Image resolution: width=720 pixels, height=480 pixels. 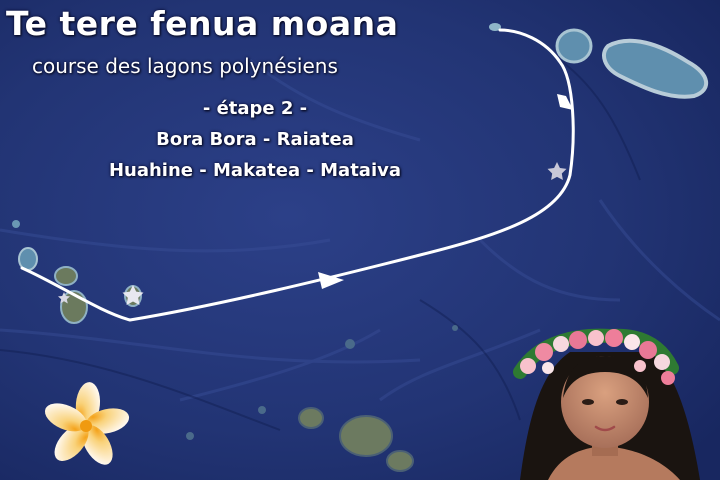 I want to click on race-title: Te tere fenua moana, so click(x=202, y=23).